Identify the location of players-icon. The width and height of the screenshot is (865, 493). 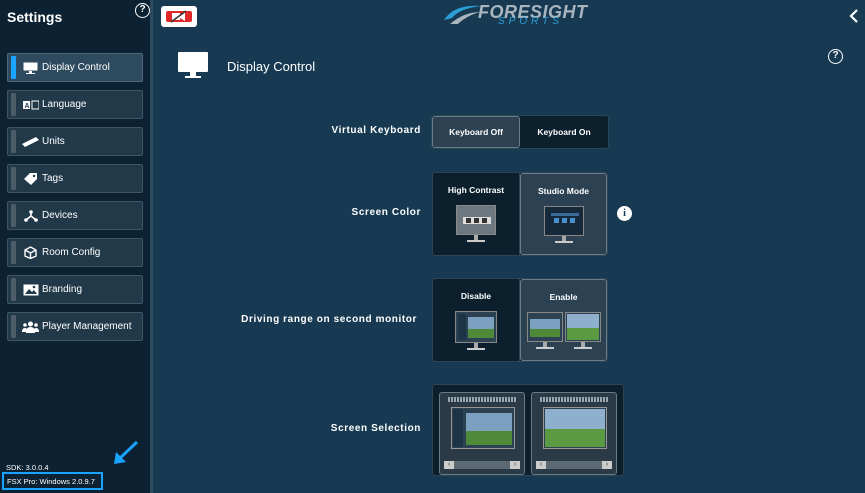
(30, 327).